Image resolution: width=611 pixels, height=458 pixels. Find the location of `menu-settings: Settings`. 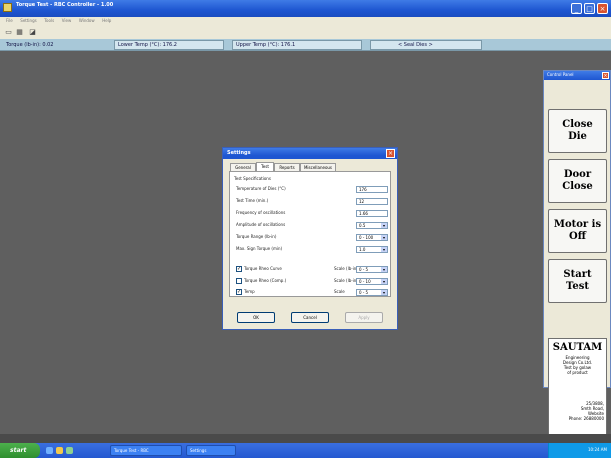

menu-settings: Settings is located at coordinates (28, 20).